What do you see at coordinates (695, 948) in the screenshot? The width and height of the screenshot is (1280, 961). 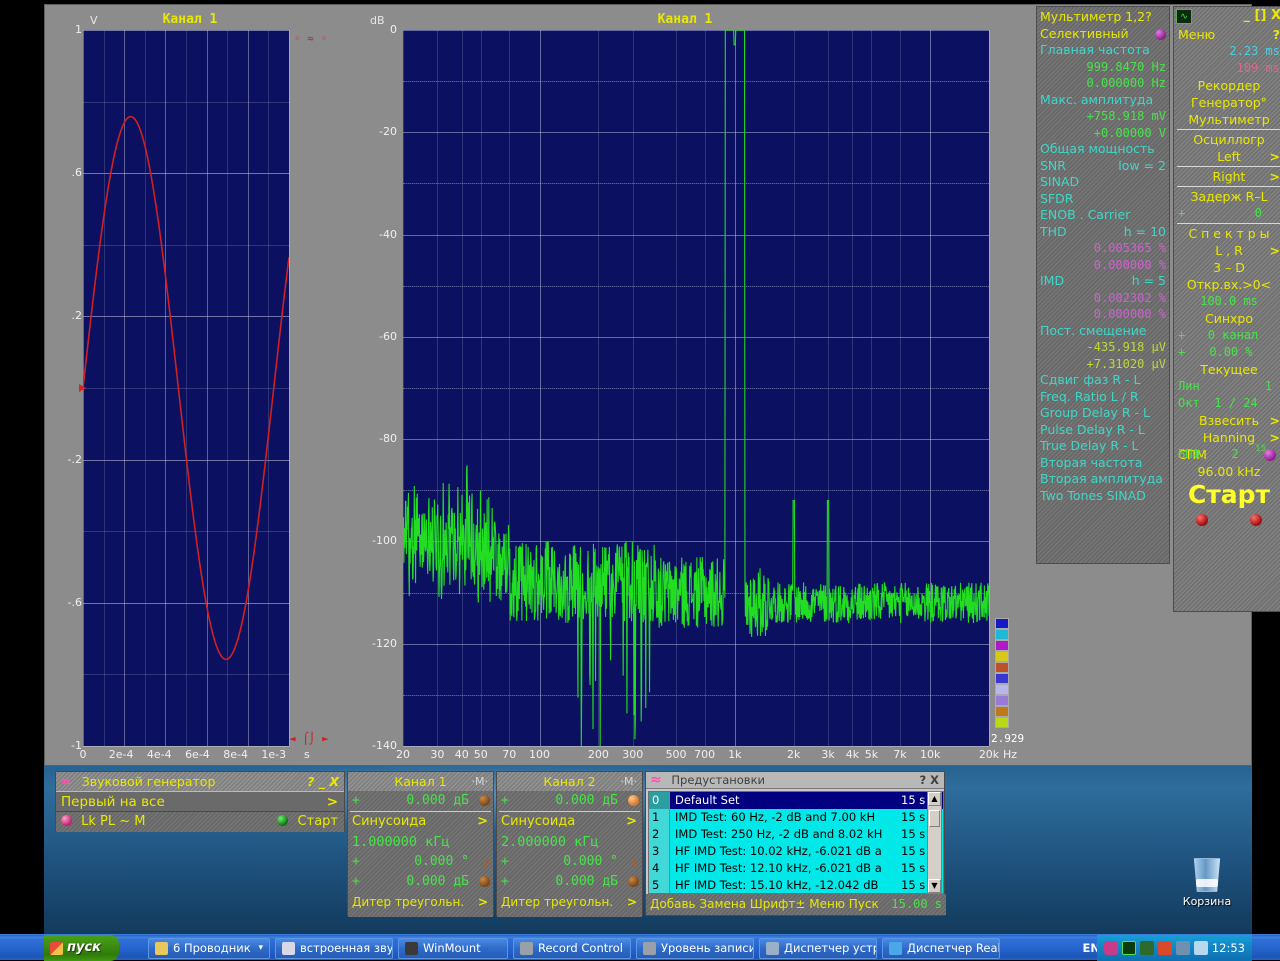 I see `taskbar-button: Уровень записи` at bounding box center [695, 948].